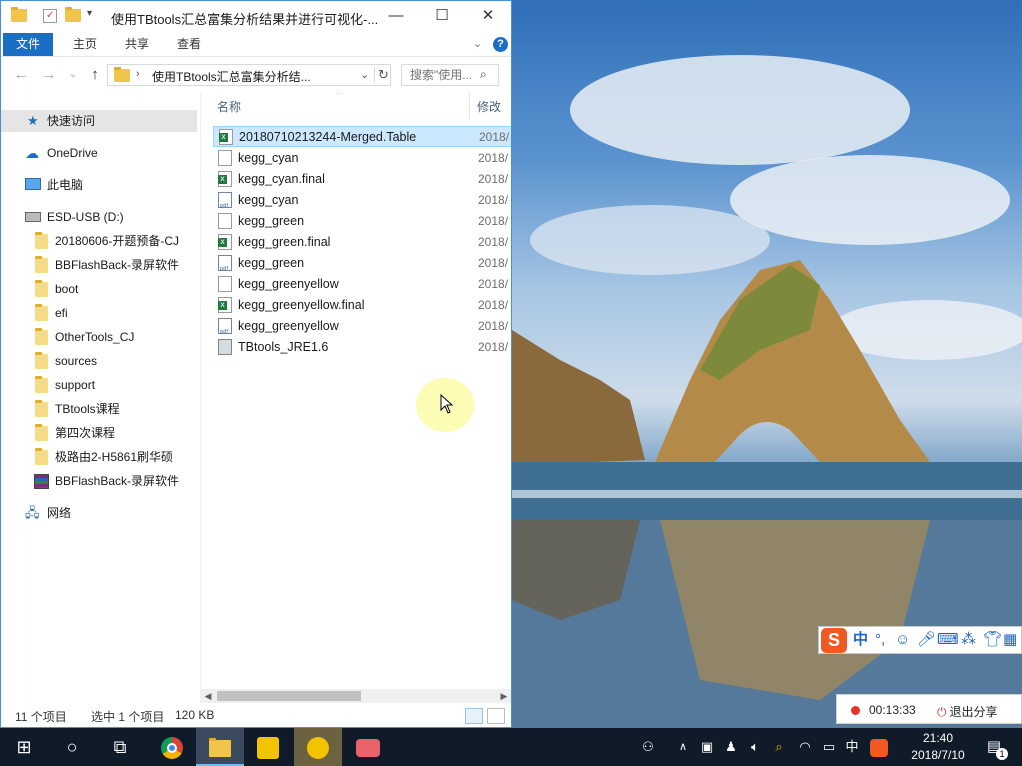 This screenshot has height=766, width=1022. Describe the element at coordinates (902, 640) in the screenshot. I see `emoji-icon: ☺` at that location.